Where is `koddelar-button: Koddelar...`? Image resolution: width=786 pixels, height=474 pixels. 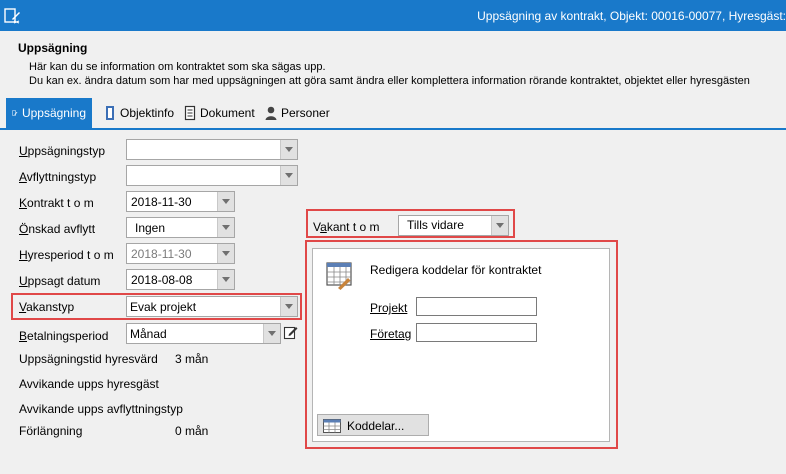 koddelar-button: Koddelar... is located at coordinates (373, 425).